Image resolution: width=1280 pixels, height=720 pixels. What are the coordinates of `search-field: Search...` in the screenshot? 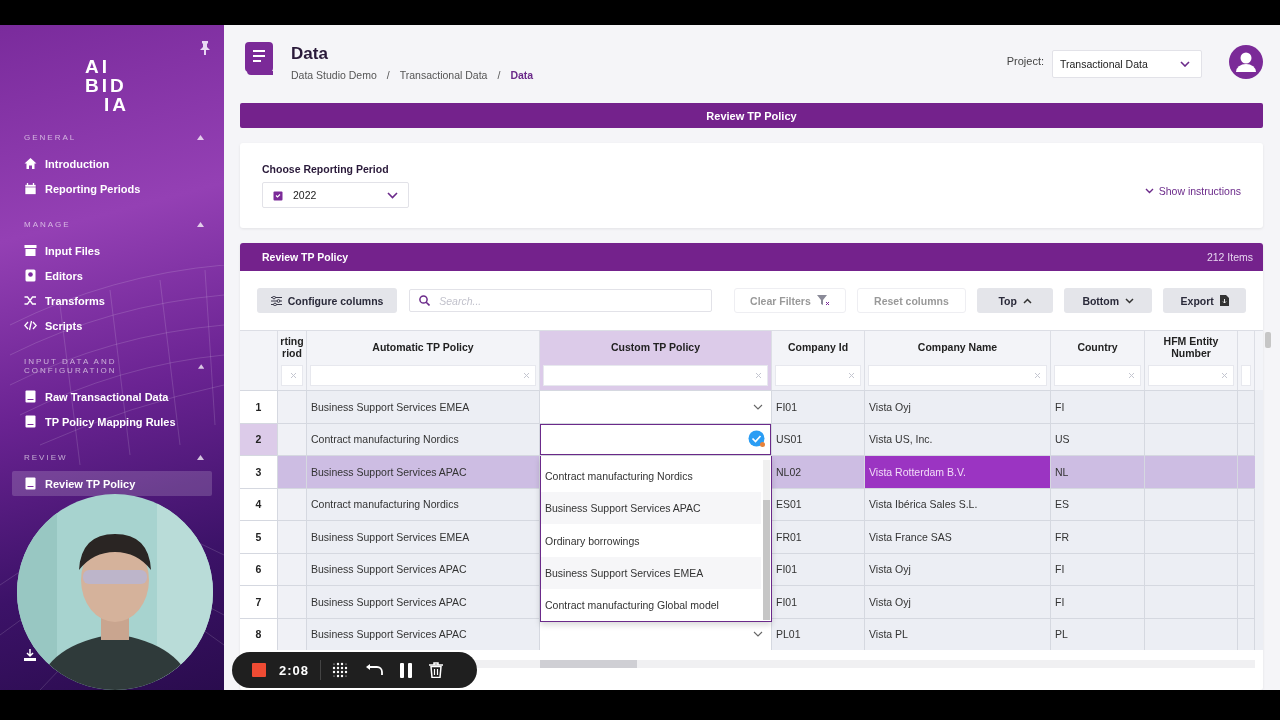 It's located at (561, 300).